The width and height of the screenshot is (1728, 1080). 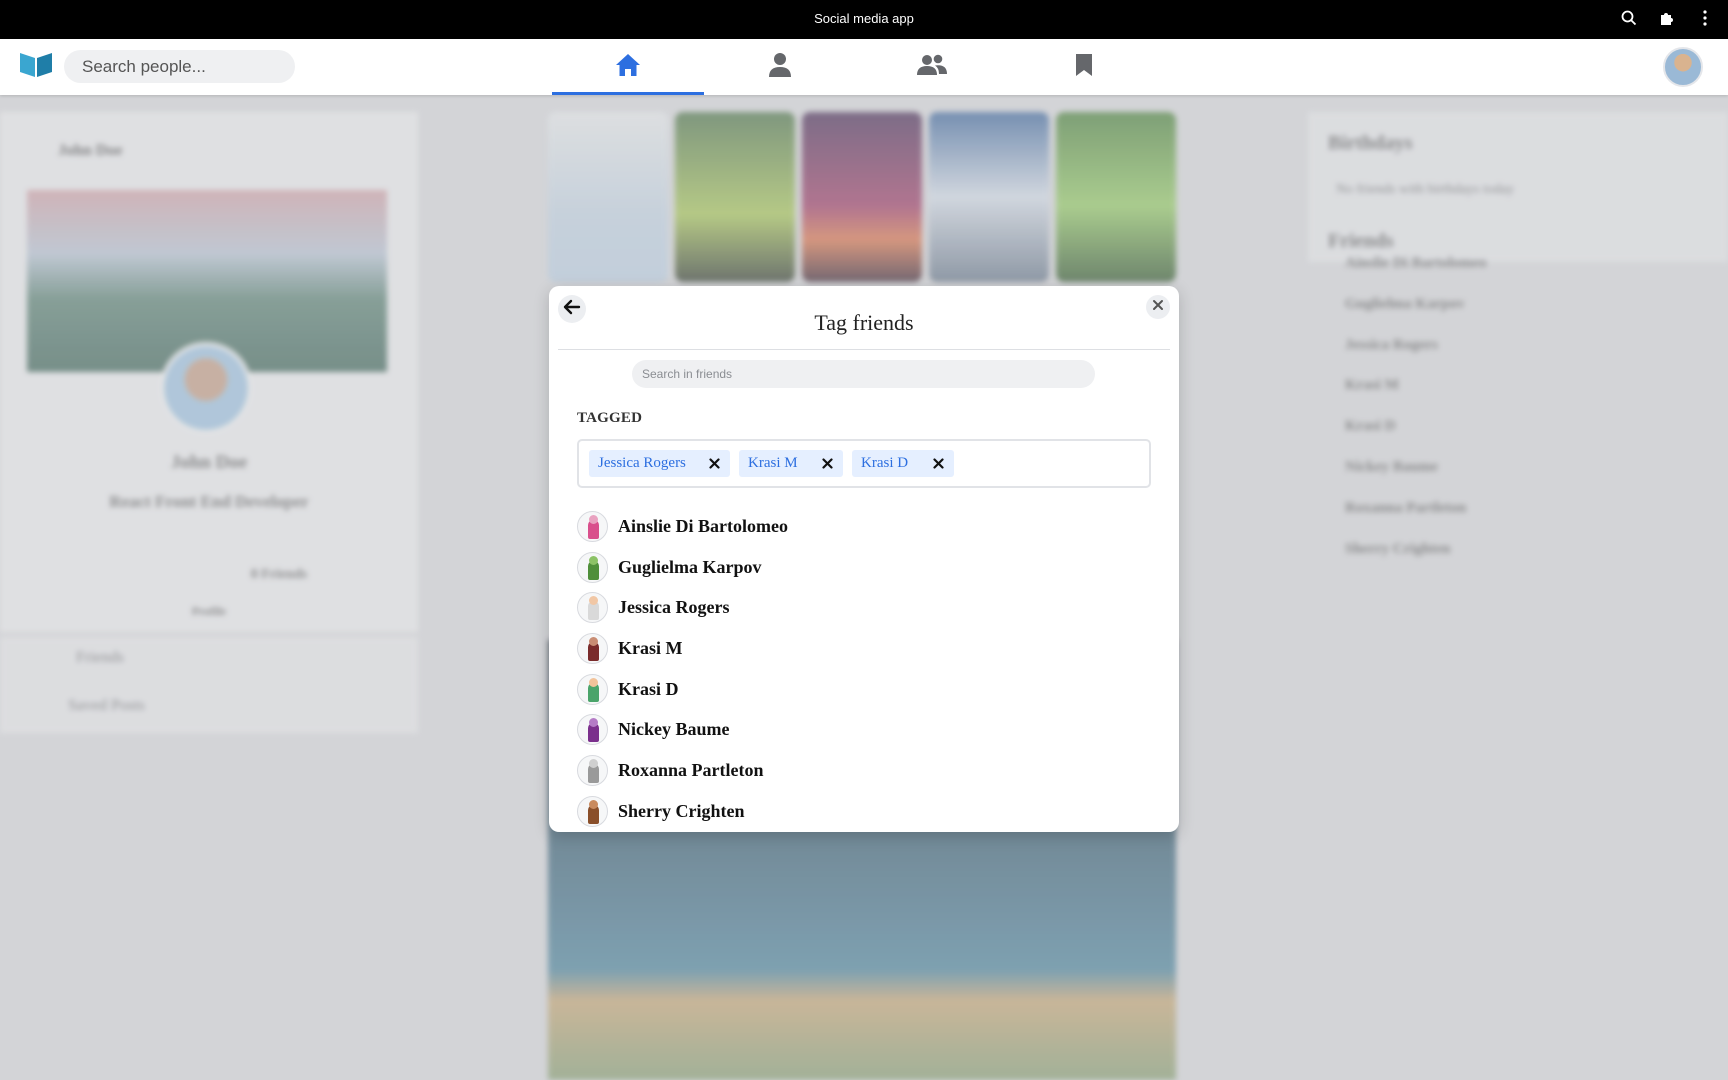 I want to click on friend-list-item: Guglielma Karpov, so click(x=864, y=567).